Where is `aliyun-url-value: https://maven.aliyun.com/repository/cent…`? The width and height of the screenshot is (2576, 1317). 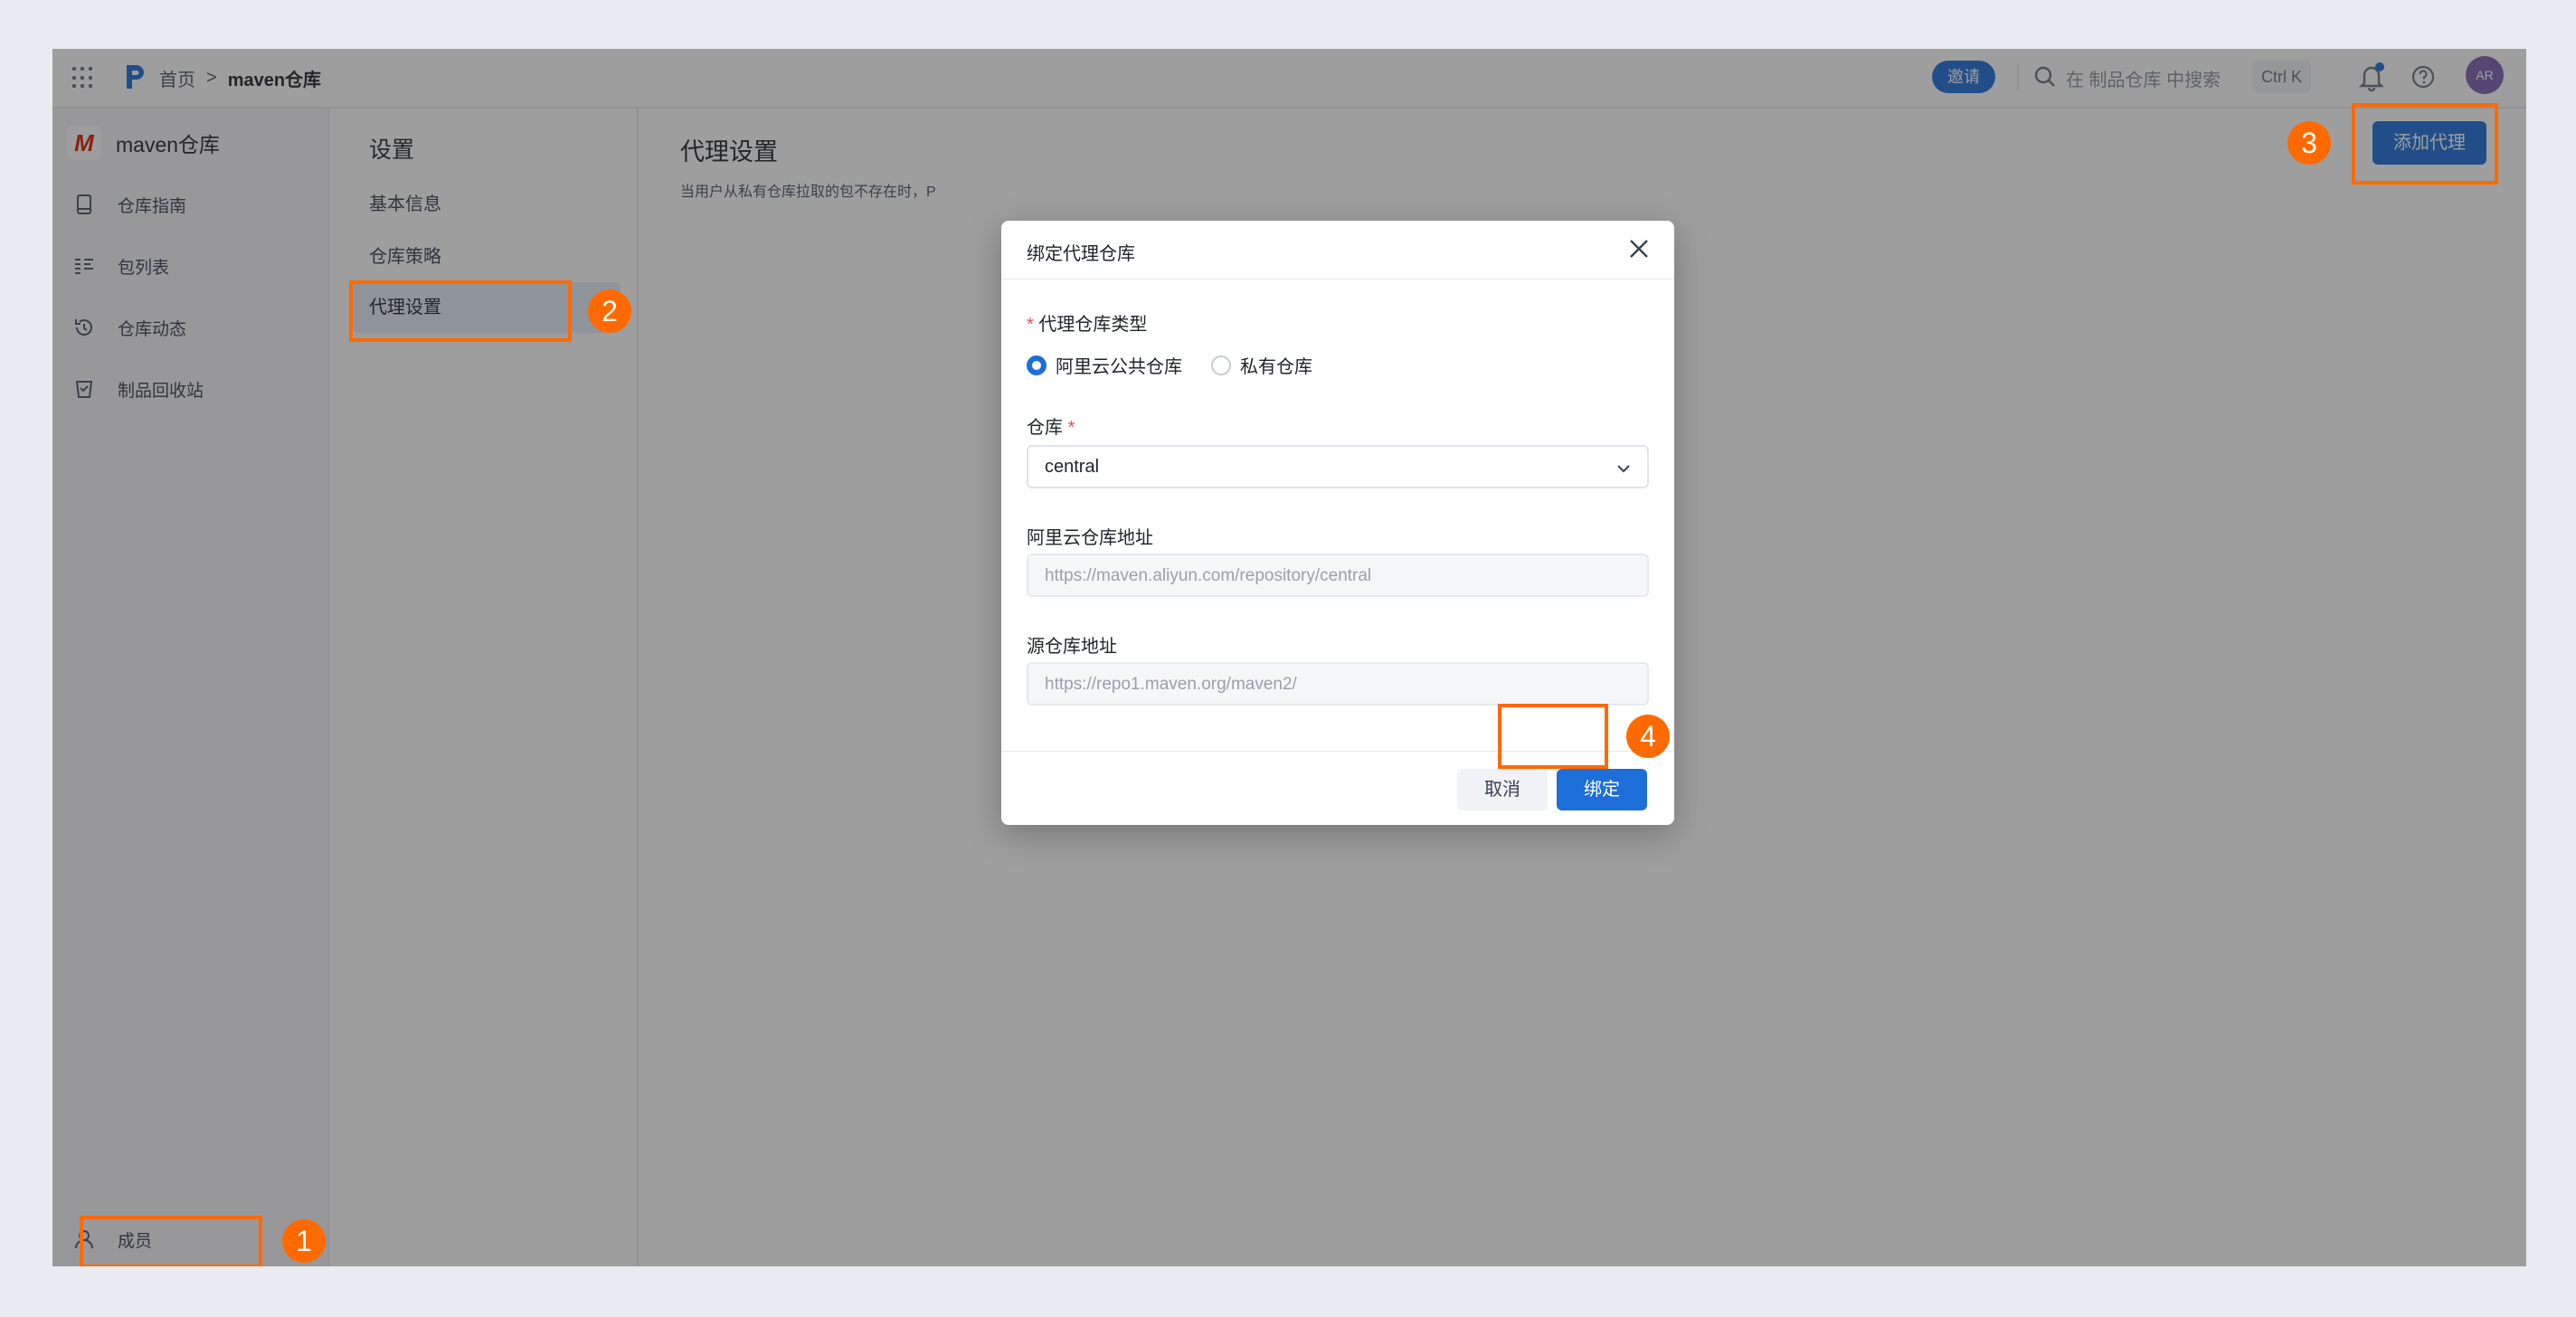
aliyun-url-value: https://maven.aliyun.com/repository/cent… is located at coordinates (1209, 575).